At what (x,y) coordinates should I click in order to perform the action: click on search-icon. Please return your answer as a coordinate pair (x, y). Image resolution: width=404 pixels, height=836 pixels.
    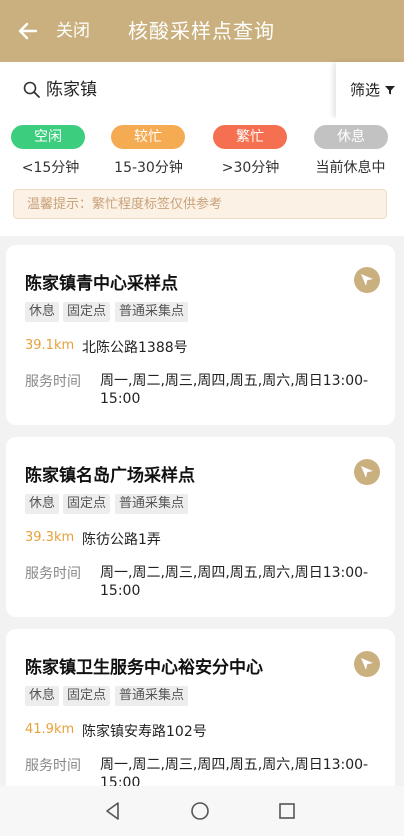
    Looking at the image, I should click on (31, 89).